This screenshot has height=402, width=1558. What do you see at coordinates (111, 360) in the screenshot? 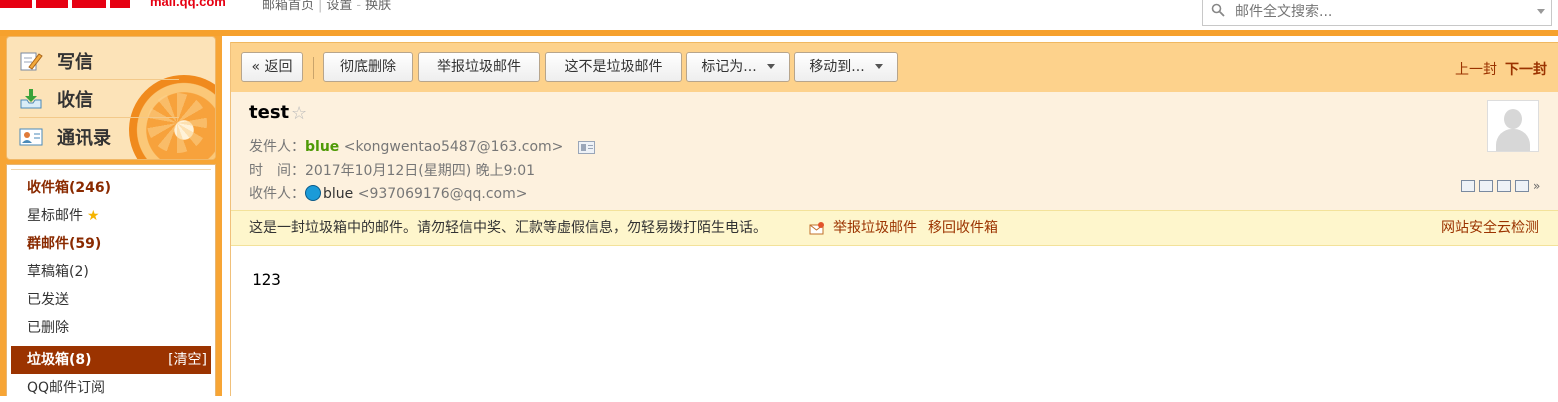
I see `folder-spam: 垃圾箱(8) [清空]` at bounding box center [111, 360].